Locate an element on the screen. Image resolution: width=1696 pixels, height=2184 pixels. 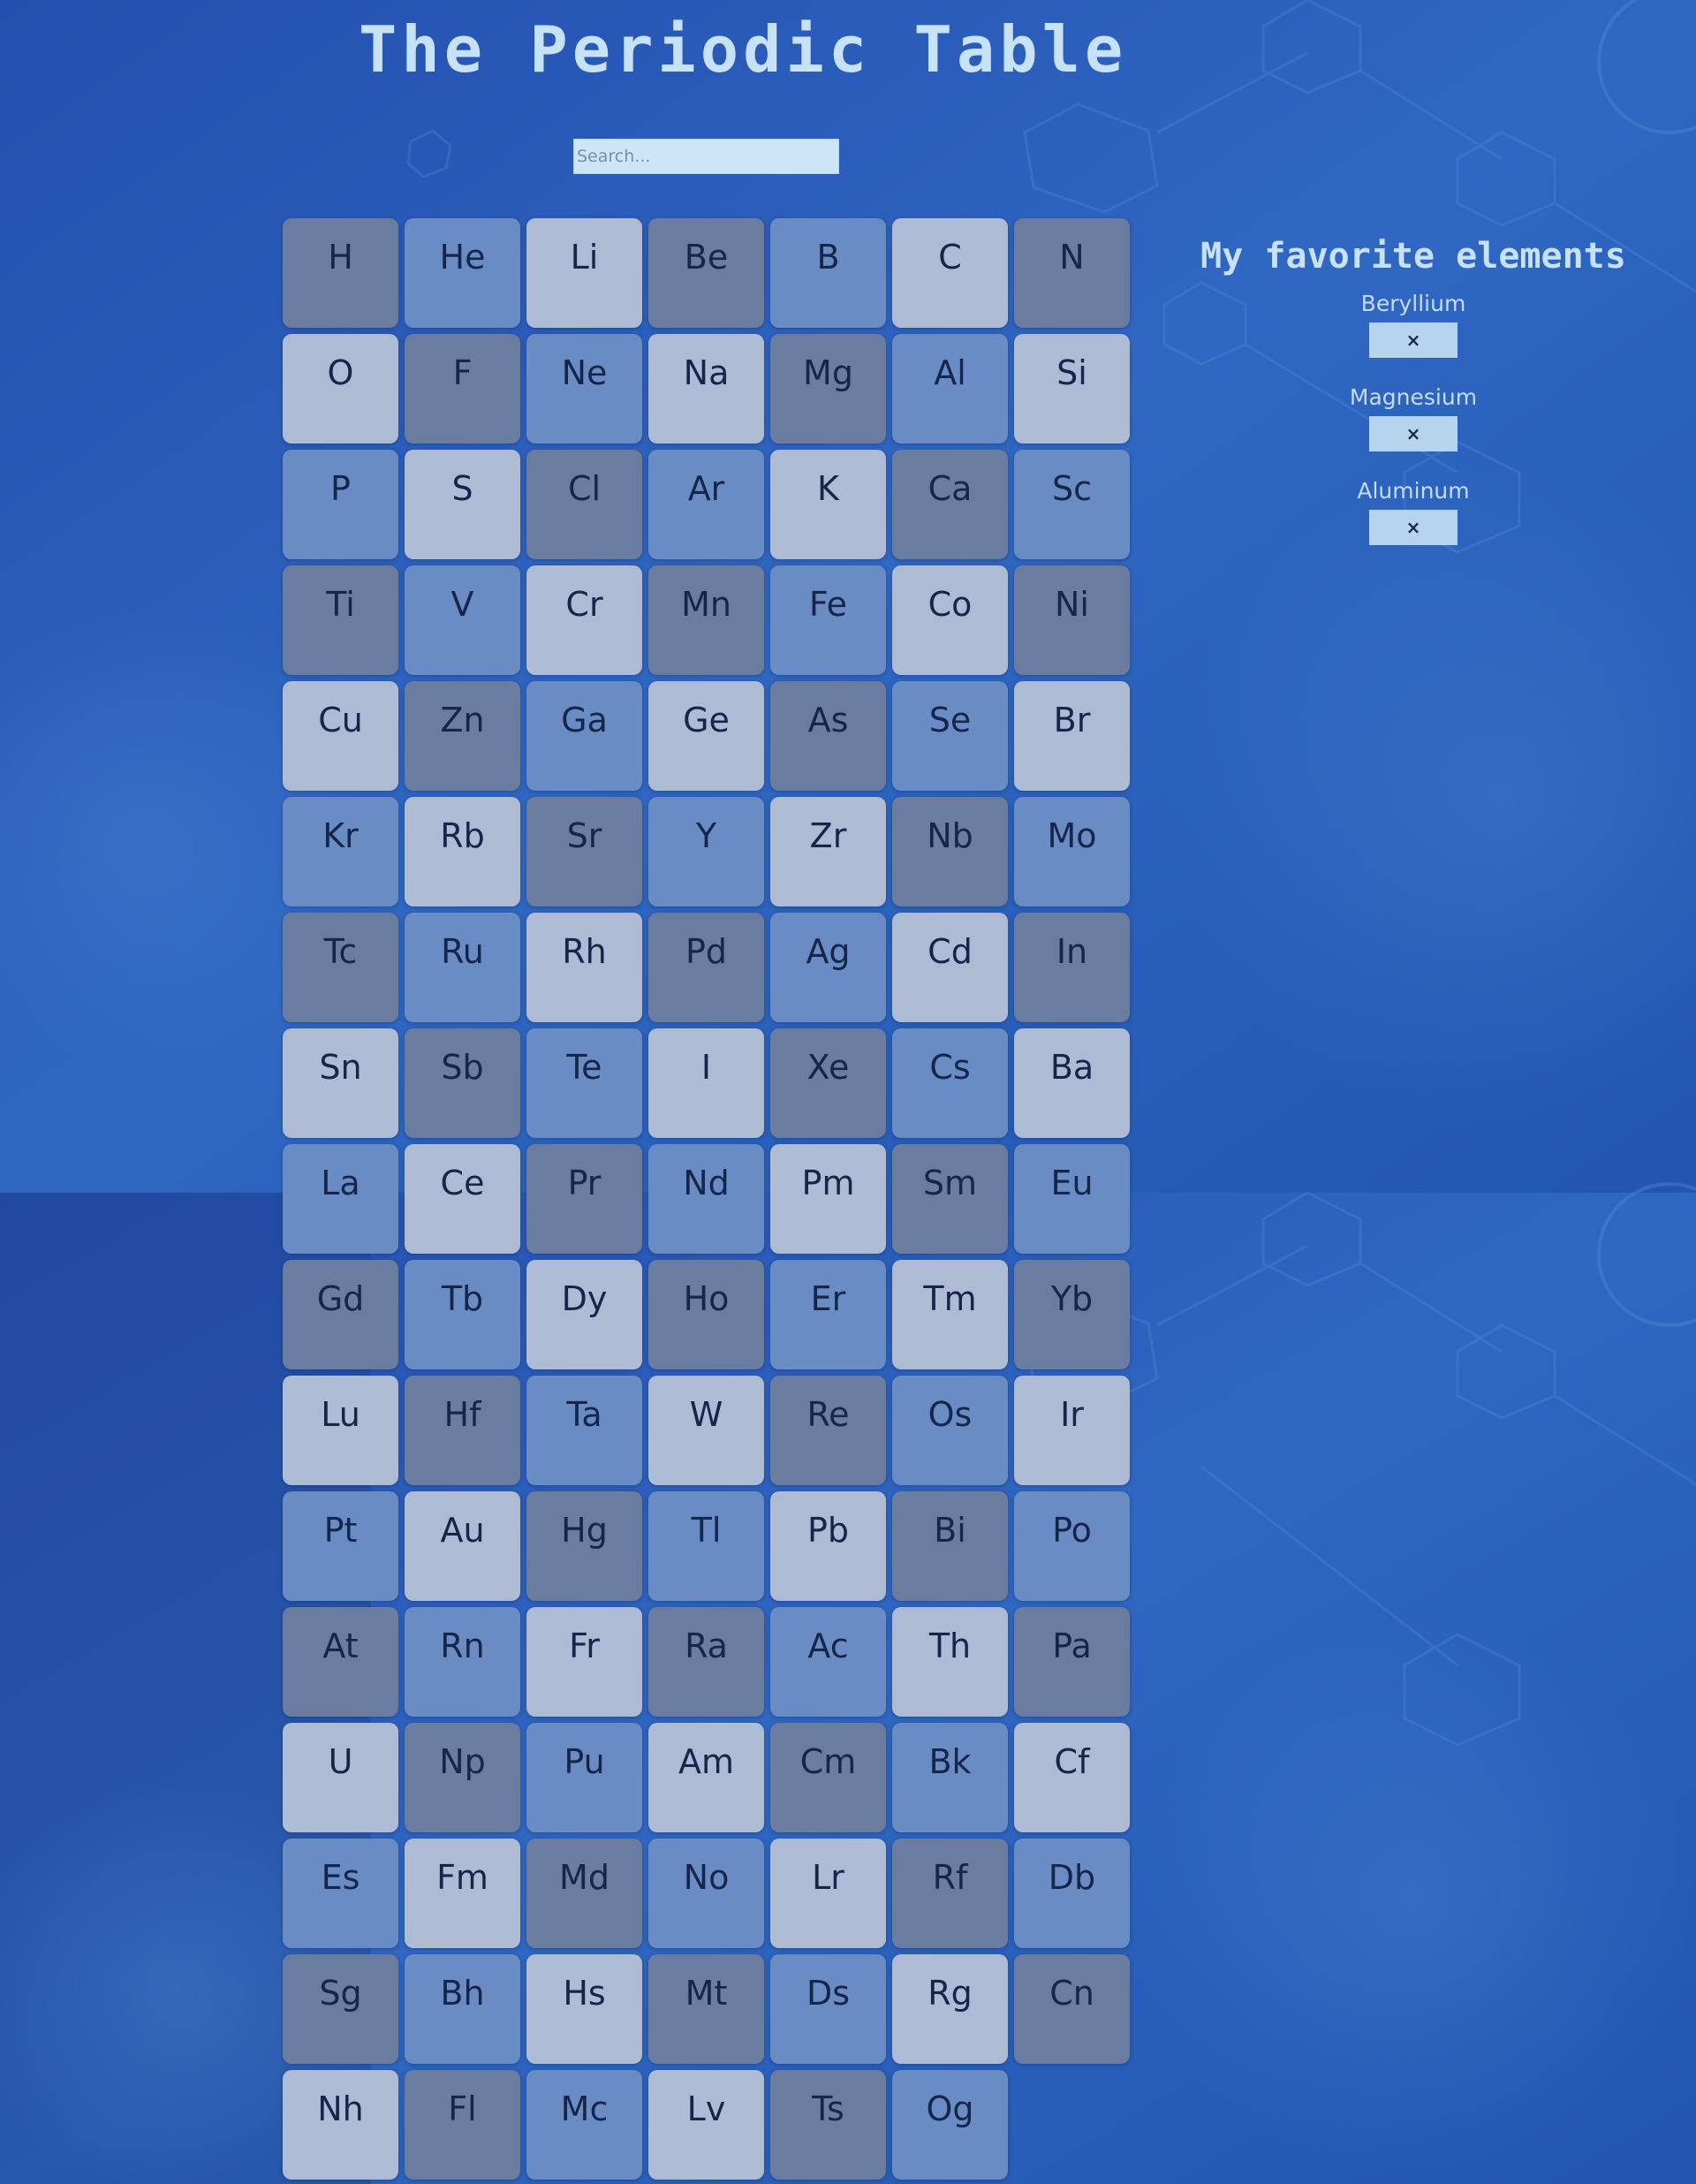
element-tile-mc: Mc is located at coordinates (584, 2125).